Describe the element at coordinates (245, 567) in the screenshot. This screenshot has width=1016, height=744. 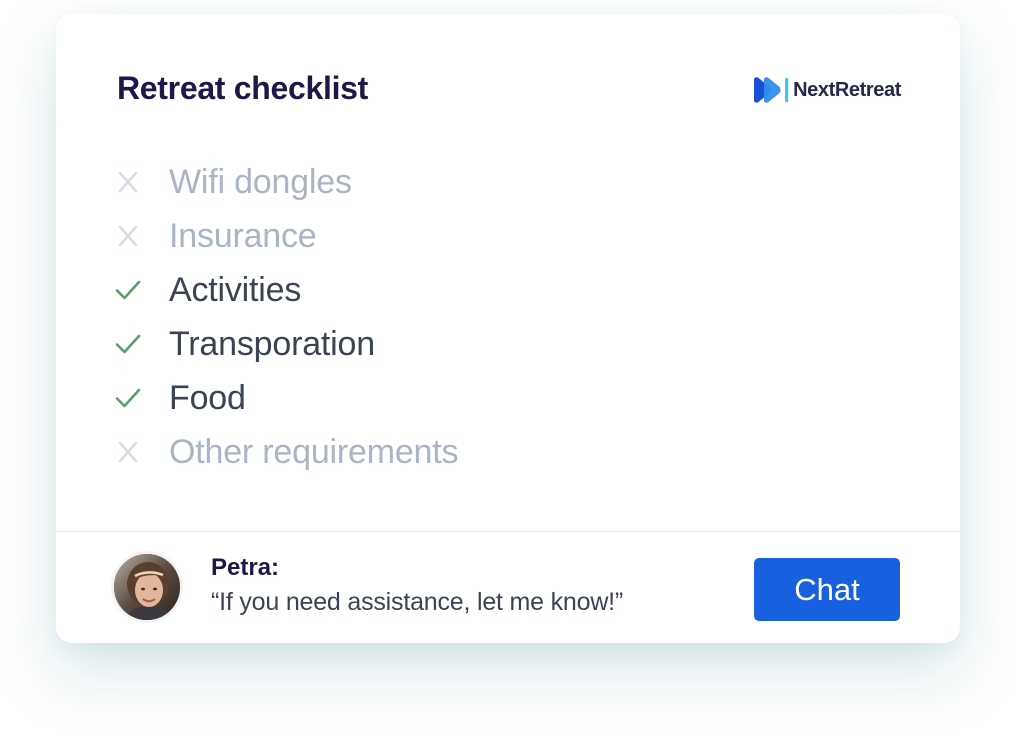
I see `contact-name: Petra:` at that location.